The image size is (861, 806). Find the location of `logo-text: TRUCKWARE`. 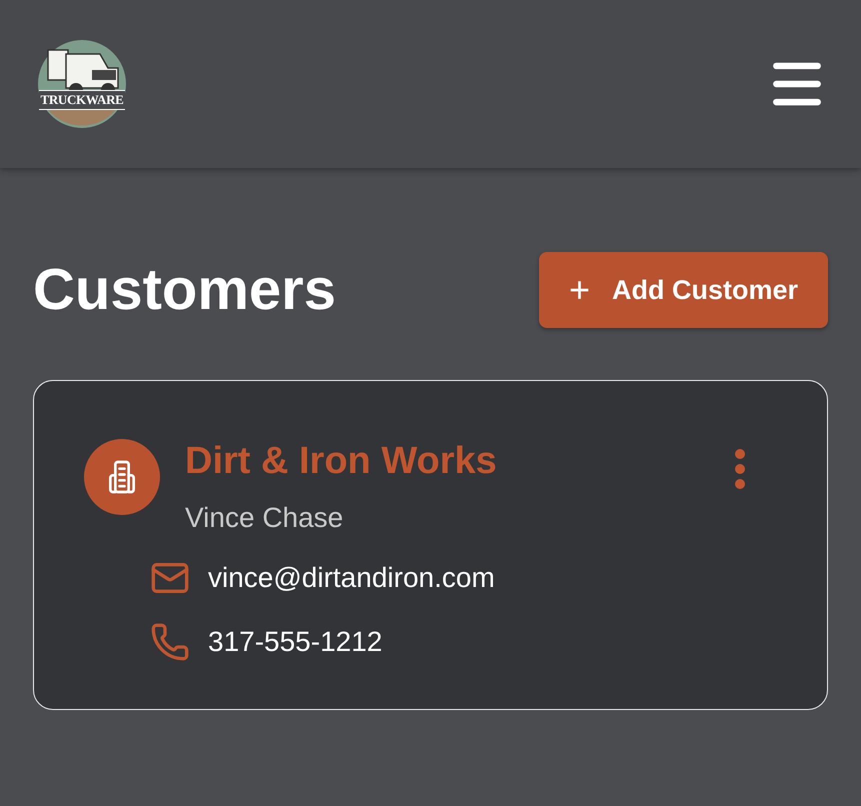

logo-text: TRUCKWARE is located at coordinates (82, 100).